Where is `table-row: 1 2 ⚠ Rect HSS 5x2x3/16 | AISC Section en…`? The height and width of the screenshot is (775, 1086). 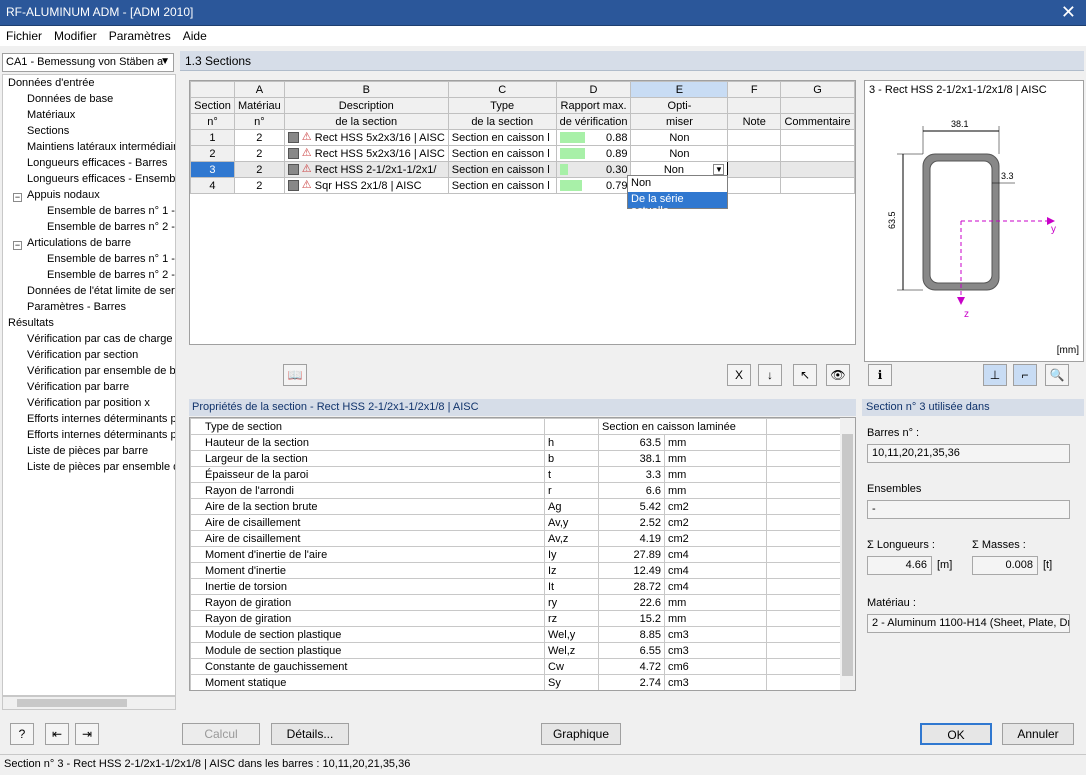 table-row: 1 2 ⚠ Rect HSS 5x2x3/16 | AISC Section en… is located at coordinates (522, 137).